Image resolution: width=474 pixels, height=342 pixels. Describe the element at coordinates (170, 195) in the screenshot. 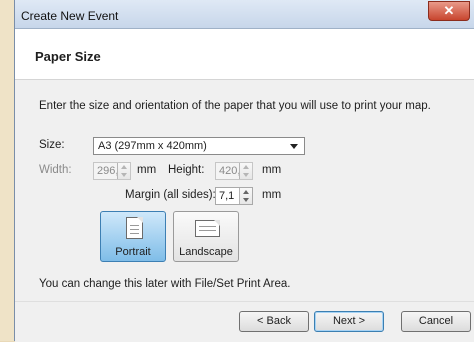

I see `margin-label: Margin (all sides):` at that location.